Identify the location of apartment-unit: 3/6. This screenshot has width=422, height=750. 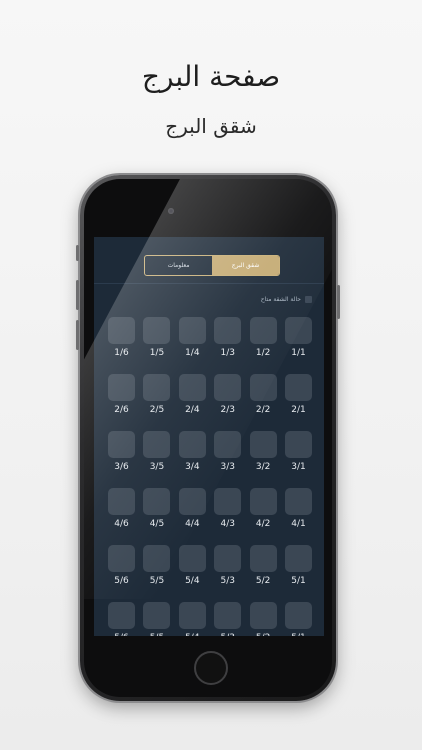
(122, 452).